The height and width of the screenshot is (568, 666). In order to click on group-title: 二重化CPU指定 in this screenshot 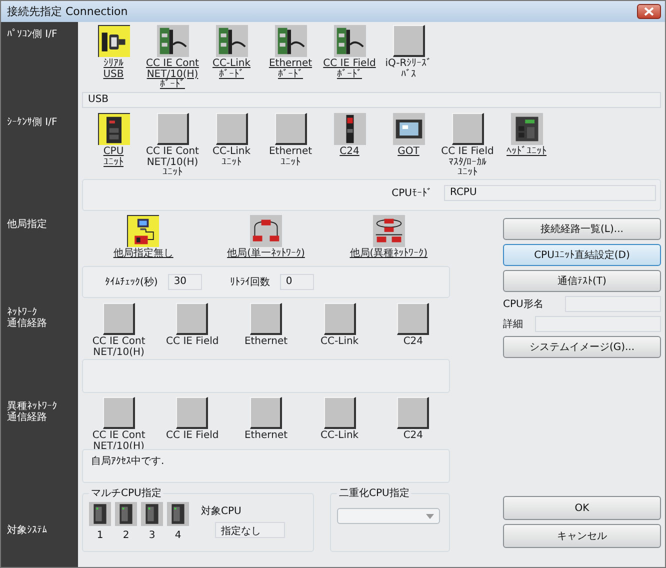, I will do `click(374, 493)`.